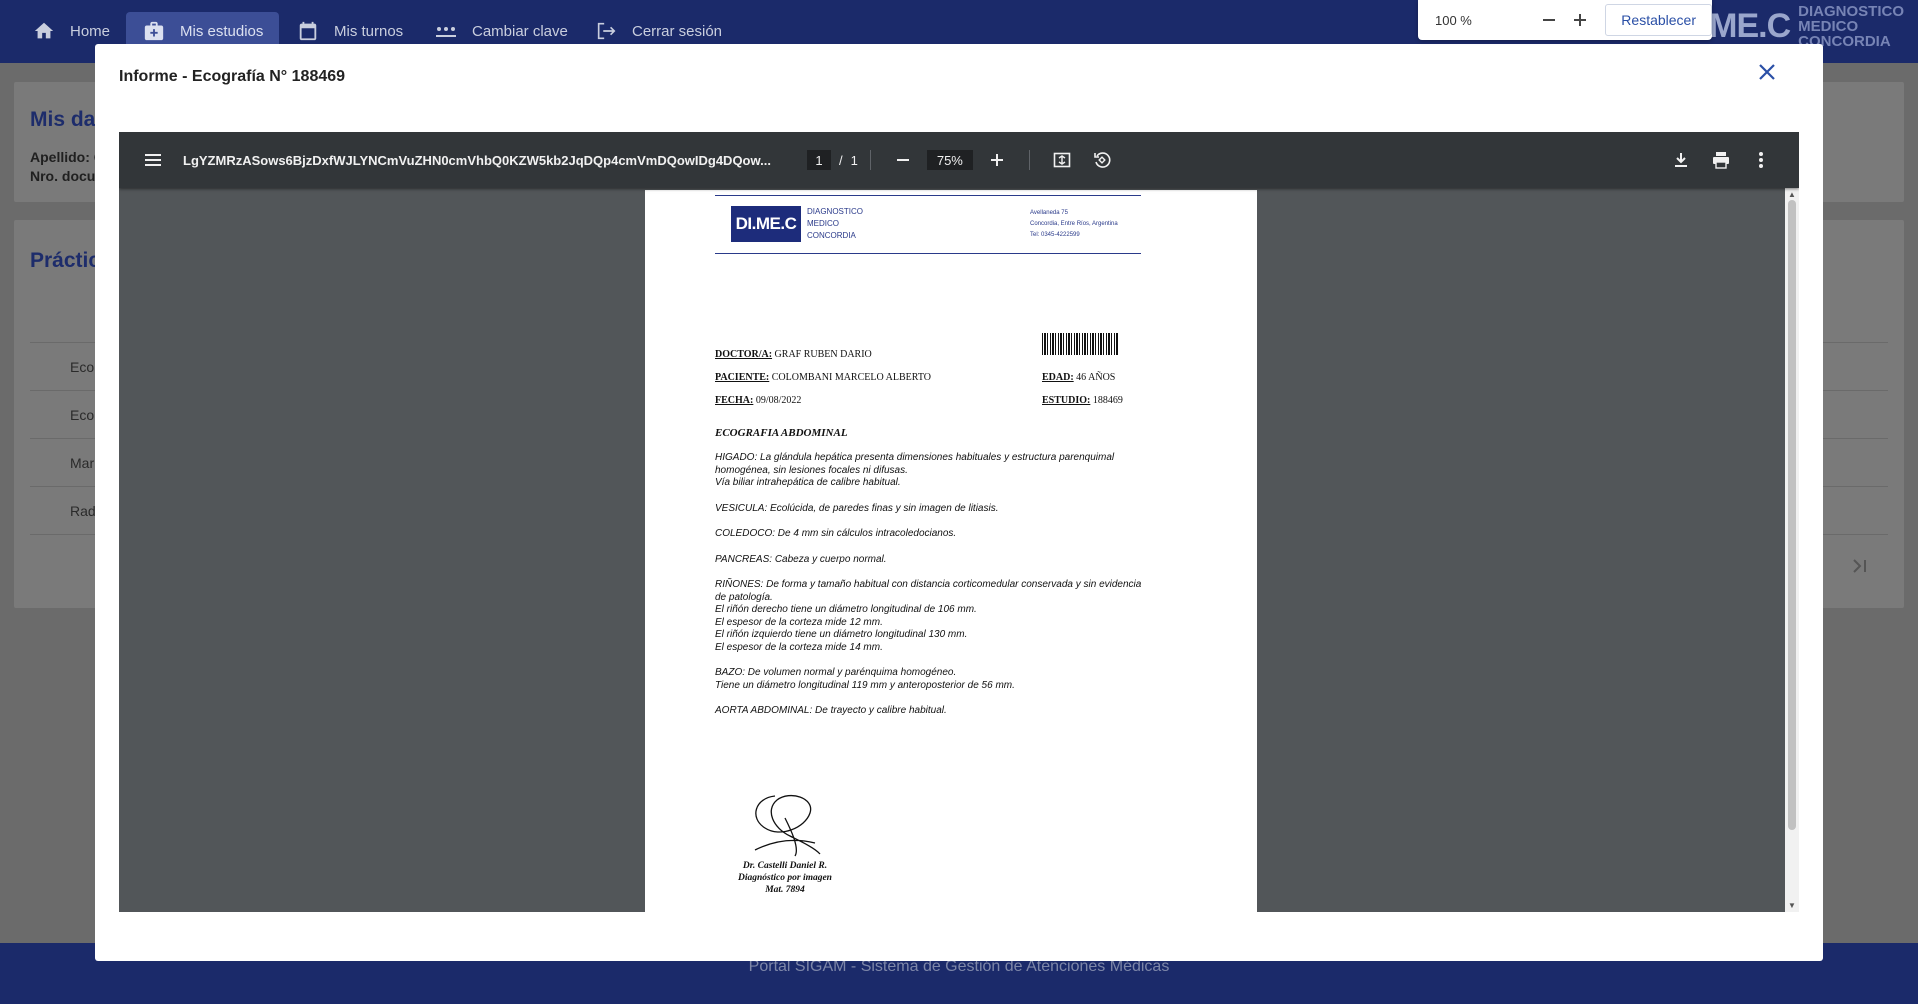 This screenshot has height=1004, width=1918. Describe the element at coordinates (819, 160) in the screenshot. I see `page-input: 1` at that location.